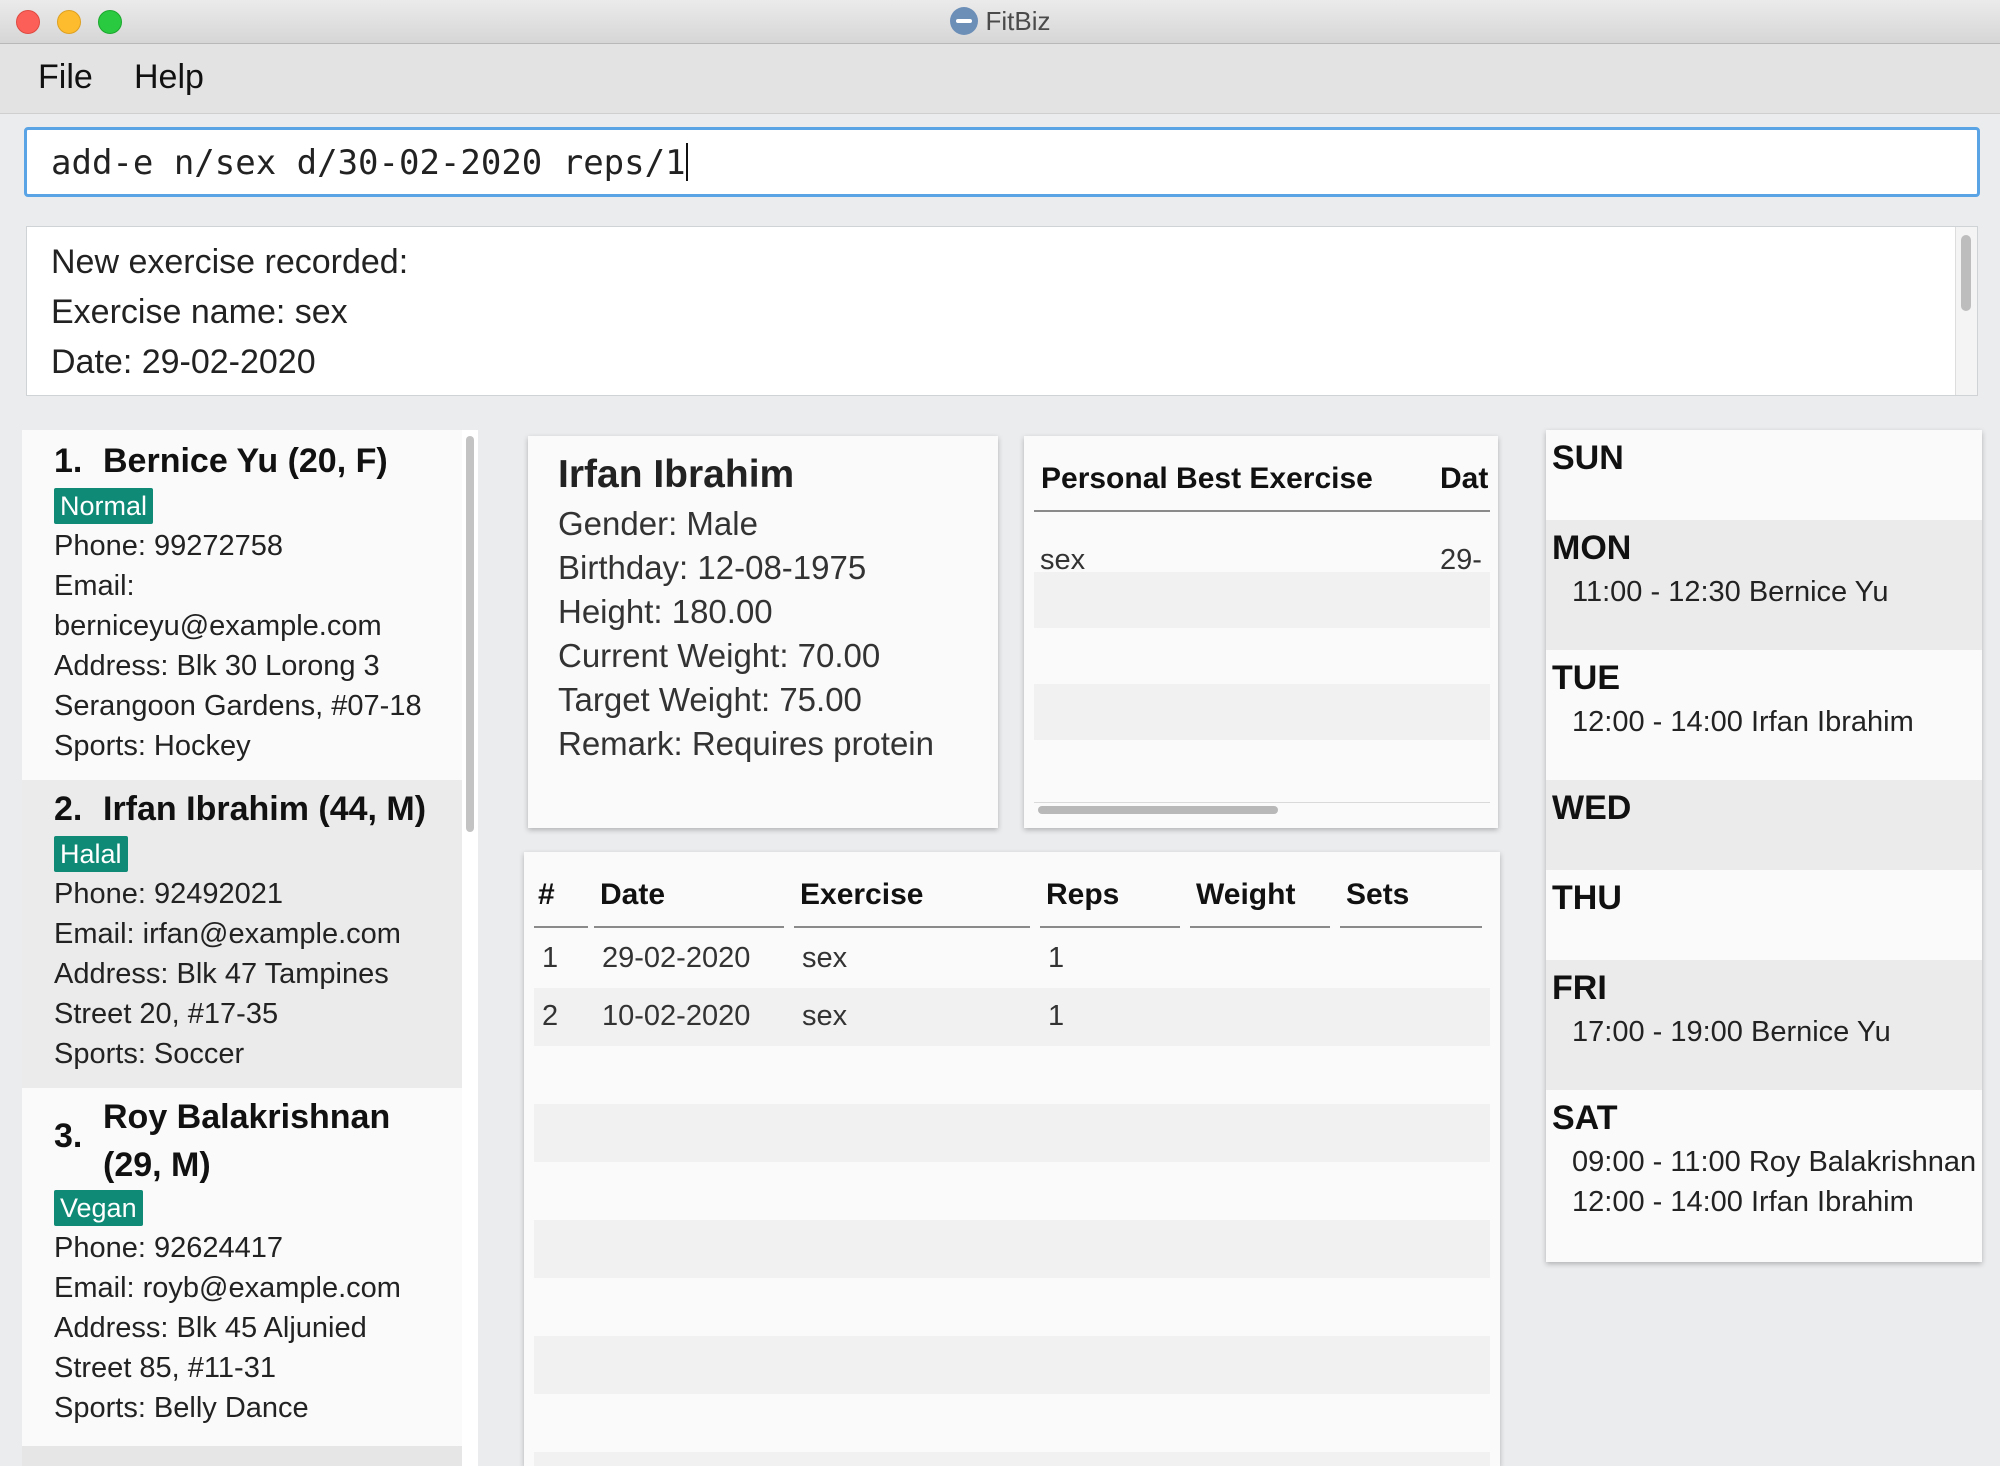  What do you see at coordinates (1767, 592) in the screenshot?
I see `schedule-slot: 11:00 - 12:30 Bernice Yu` at bounding box center [1767, 592].